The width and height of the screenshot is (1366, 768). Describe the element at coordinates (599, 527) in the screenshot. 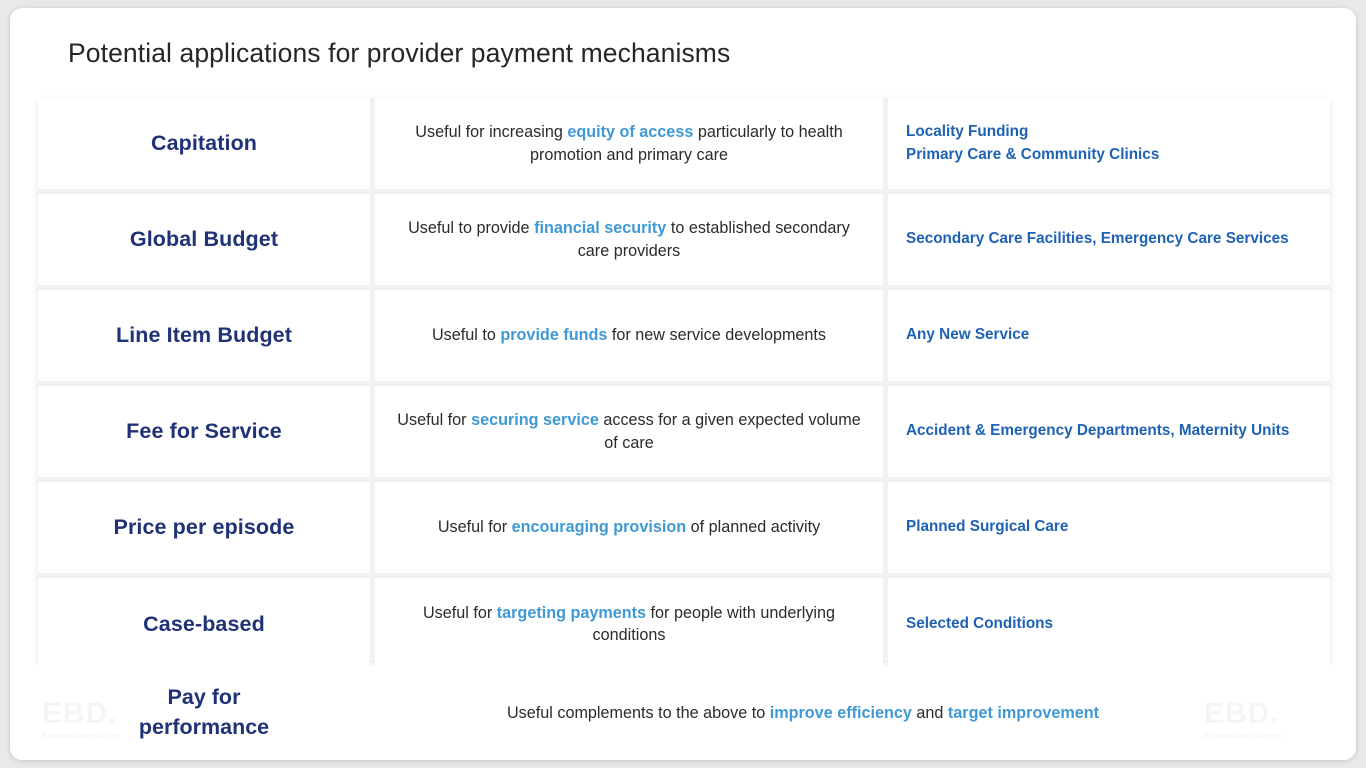

I see `description-highlight: encouraging provision` at that location.